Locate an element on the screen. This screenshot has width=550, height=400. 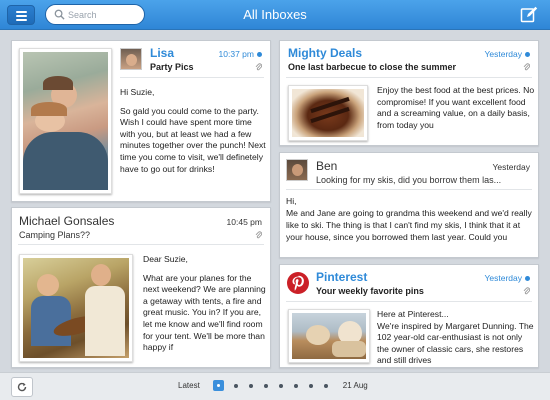
message-photo-camping is located at coordinates (76, 308).